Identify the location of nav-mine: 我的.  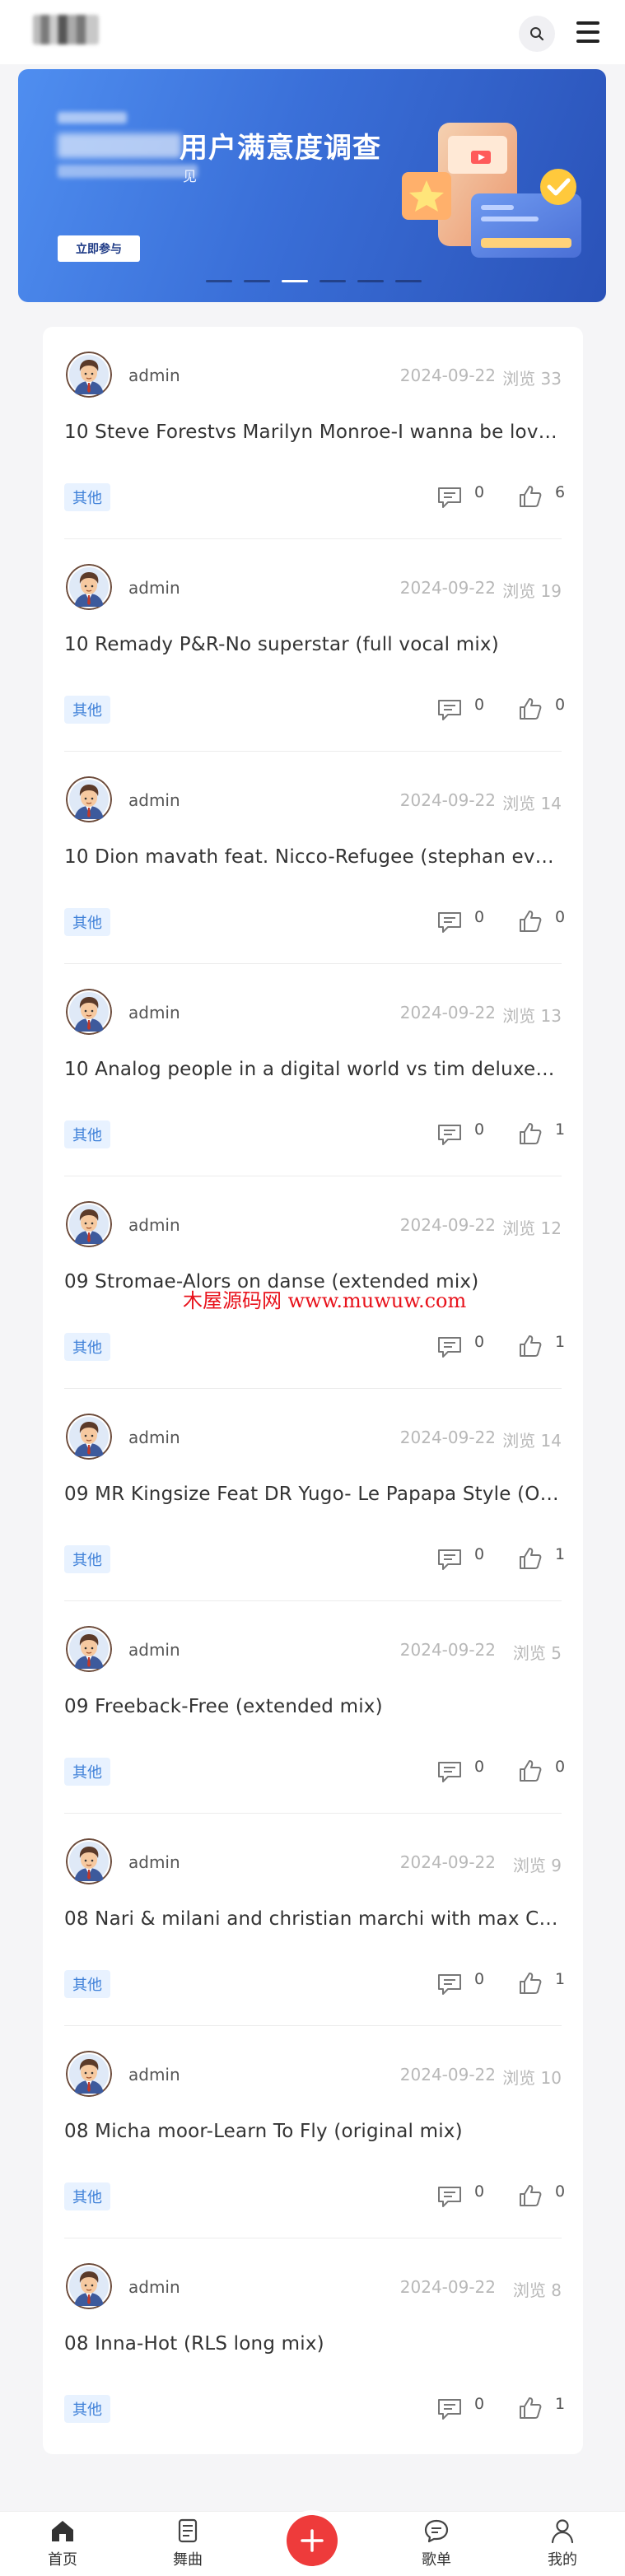
(562, 2545).